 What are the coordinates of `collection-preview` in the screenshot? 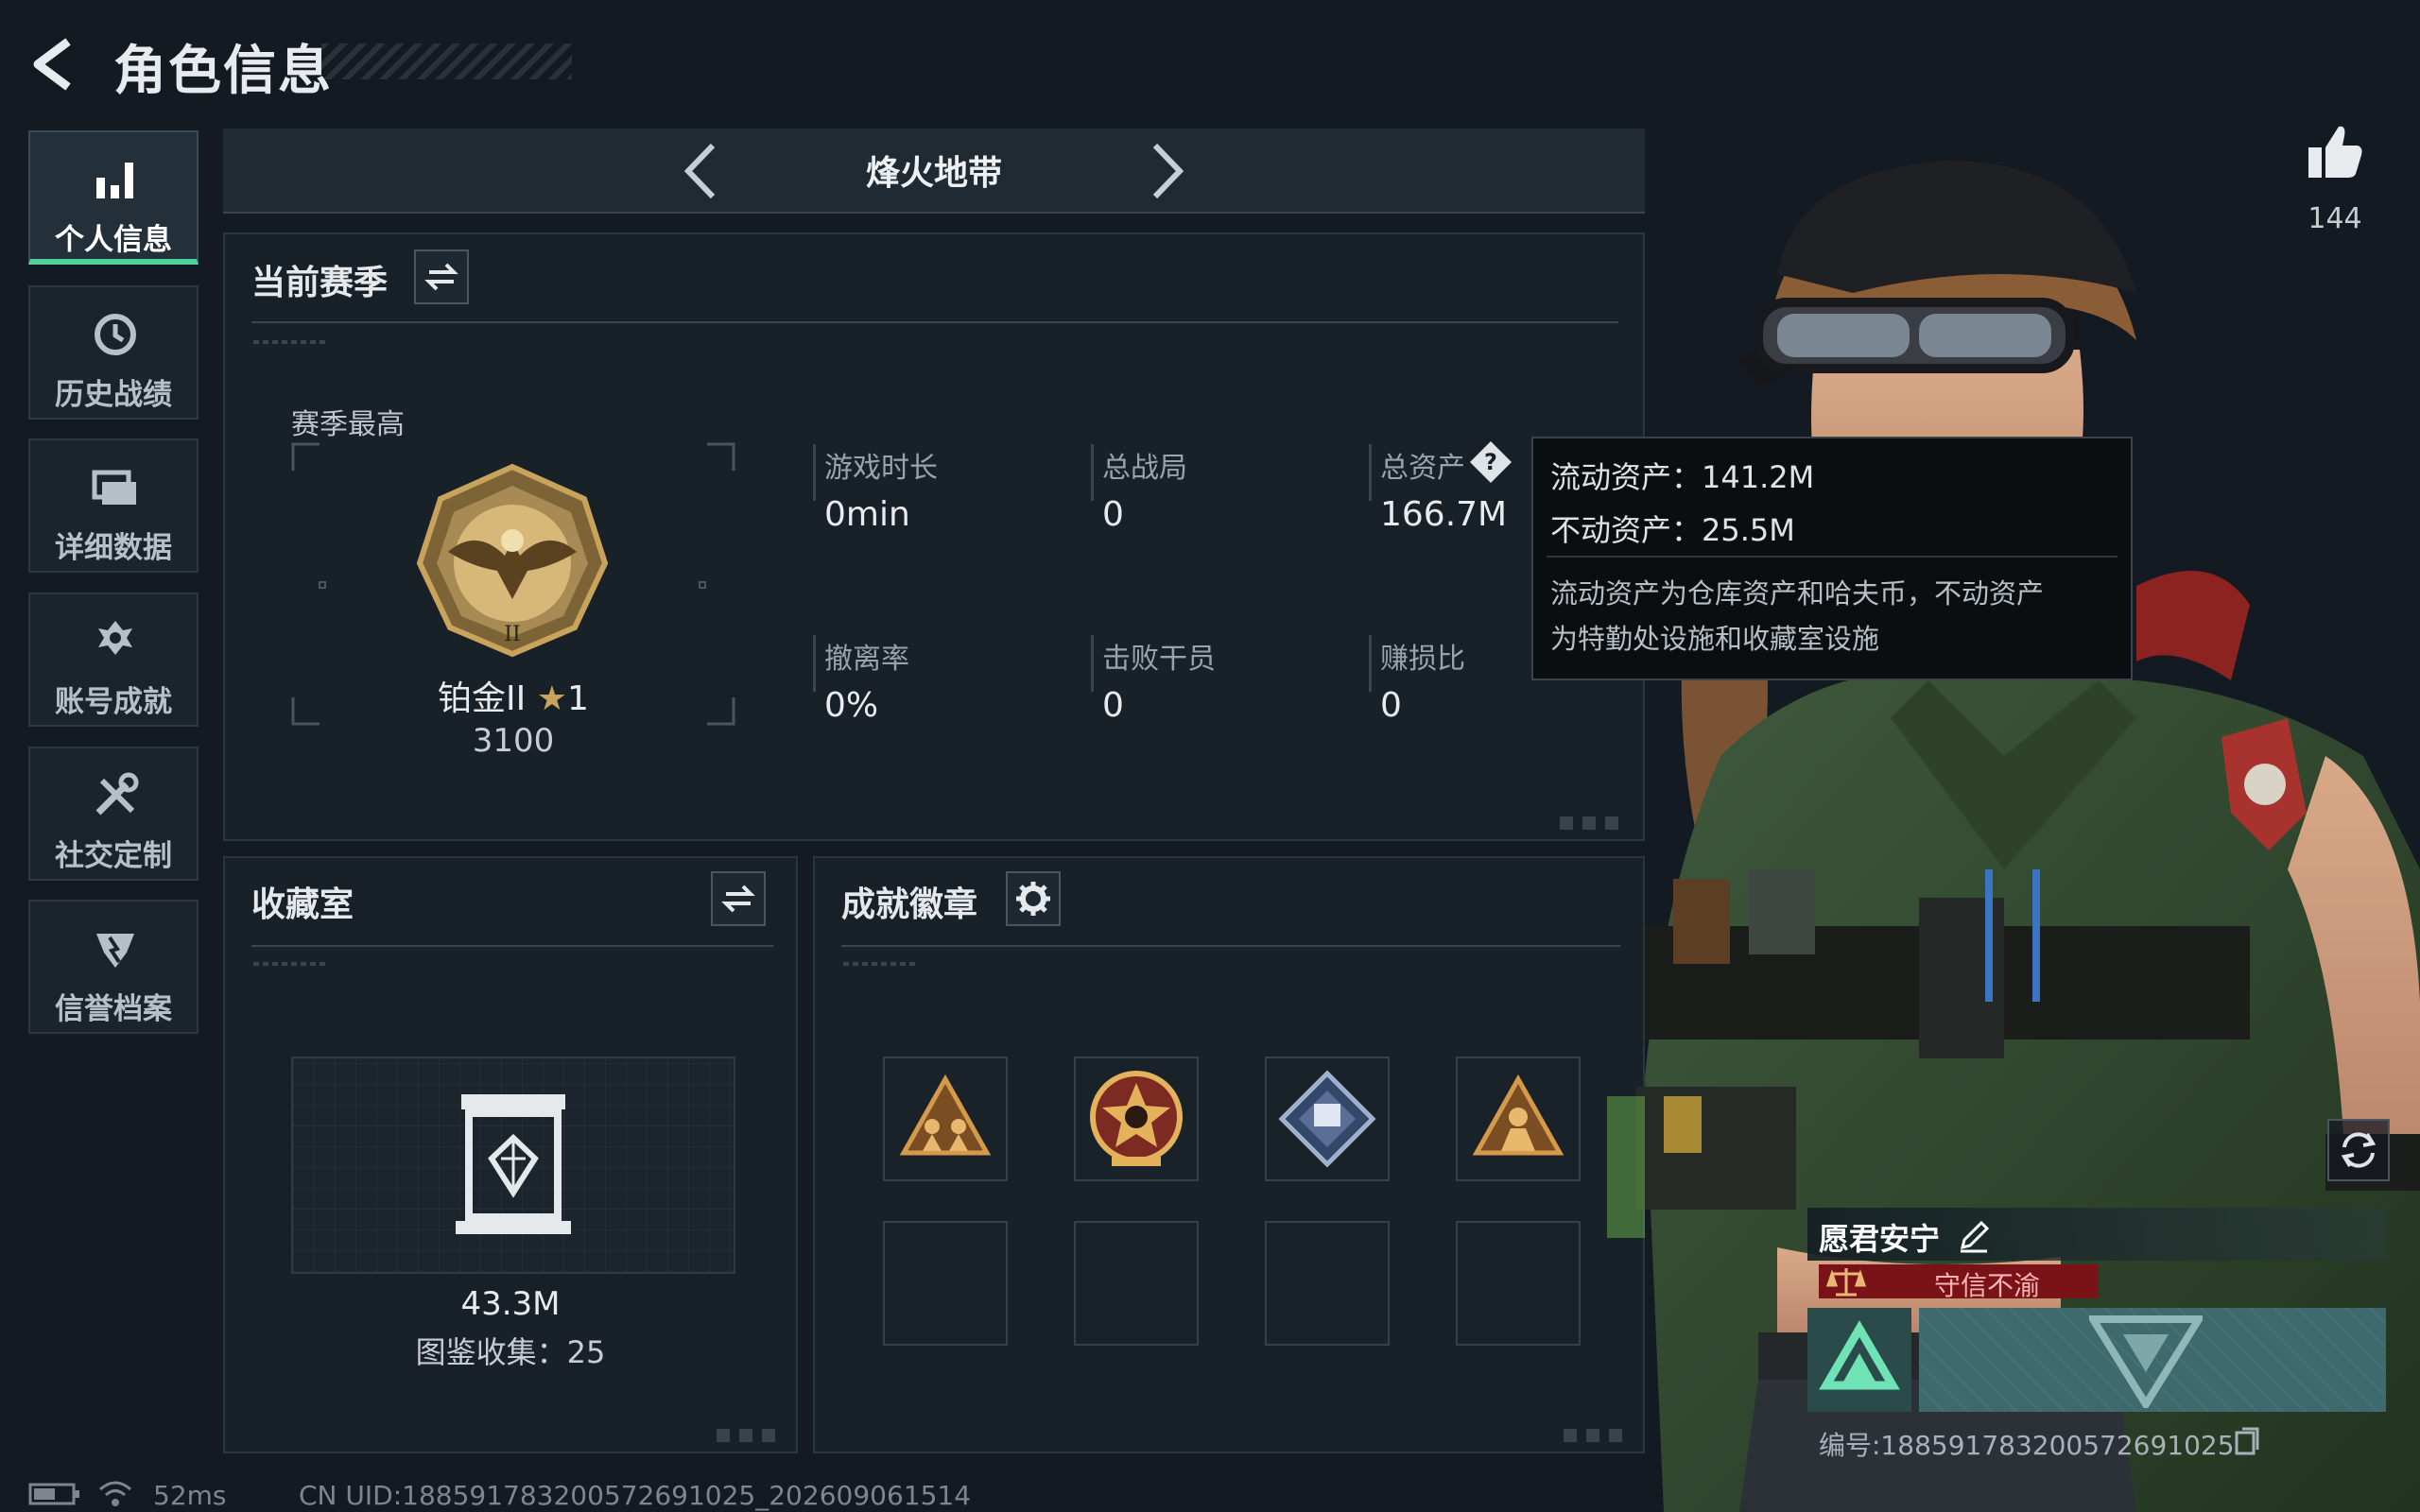 It's located at (513, 1165).